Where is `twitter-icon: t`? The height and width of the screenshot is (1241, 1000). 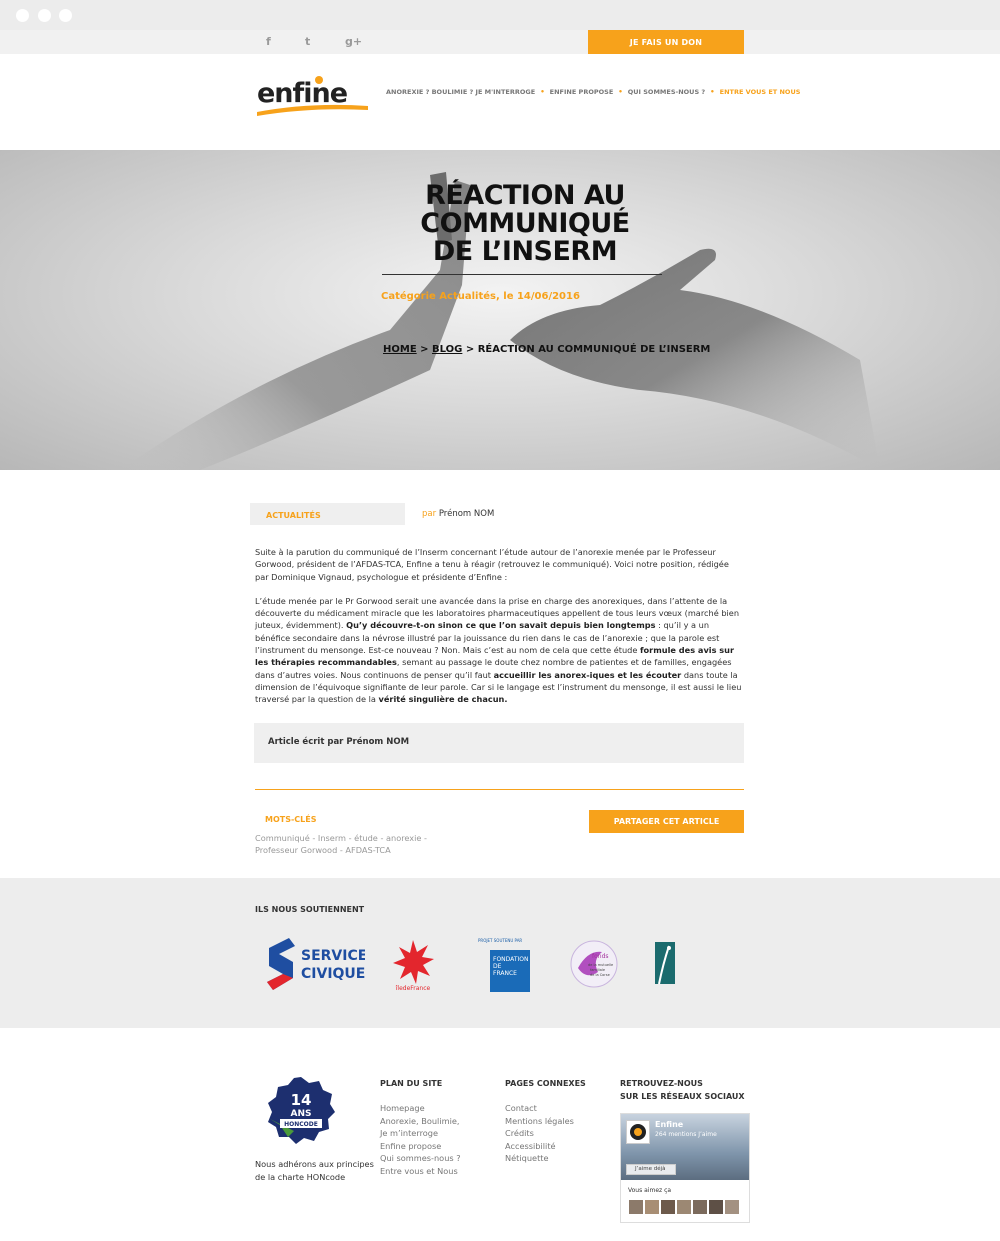
twitter-icon: t is located at coordinates (307, 41).